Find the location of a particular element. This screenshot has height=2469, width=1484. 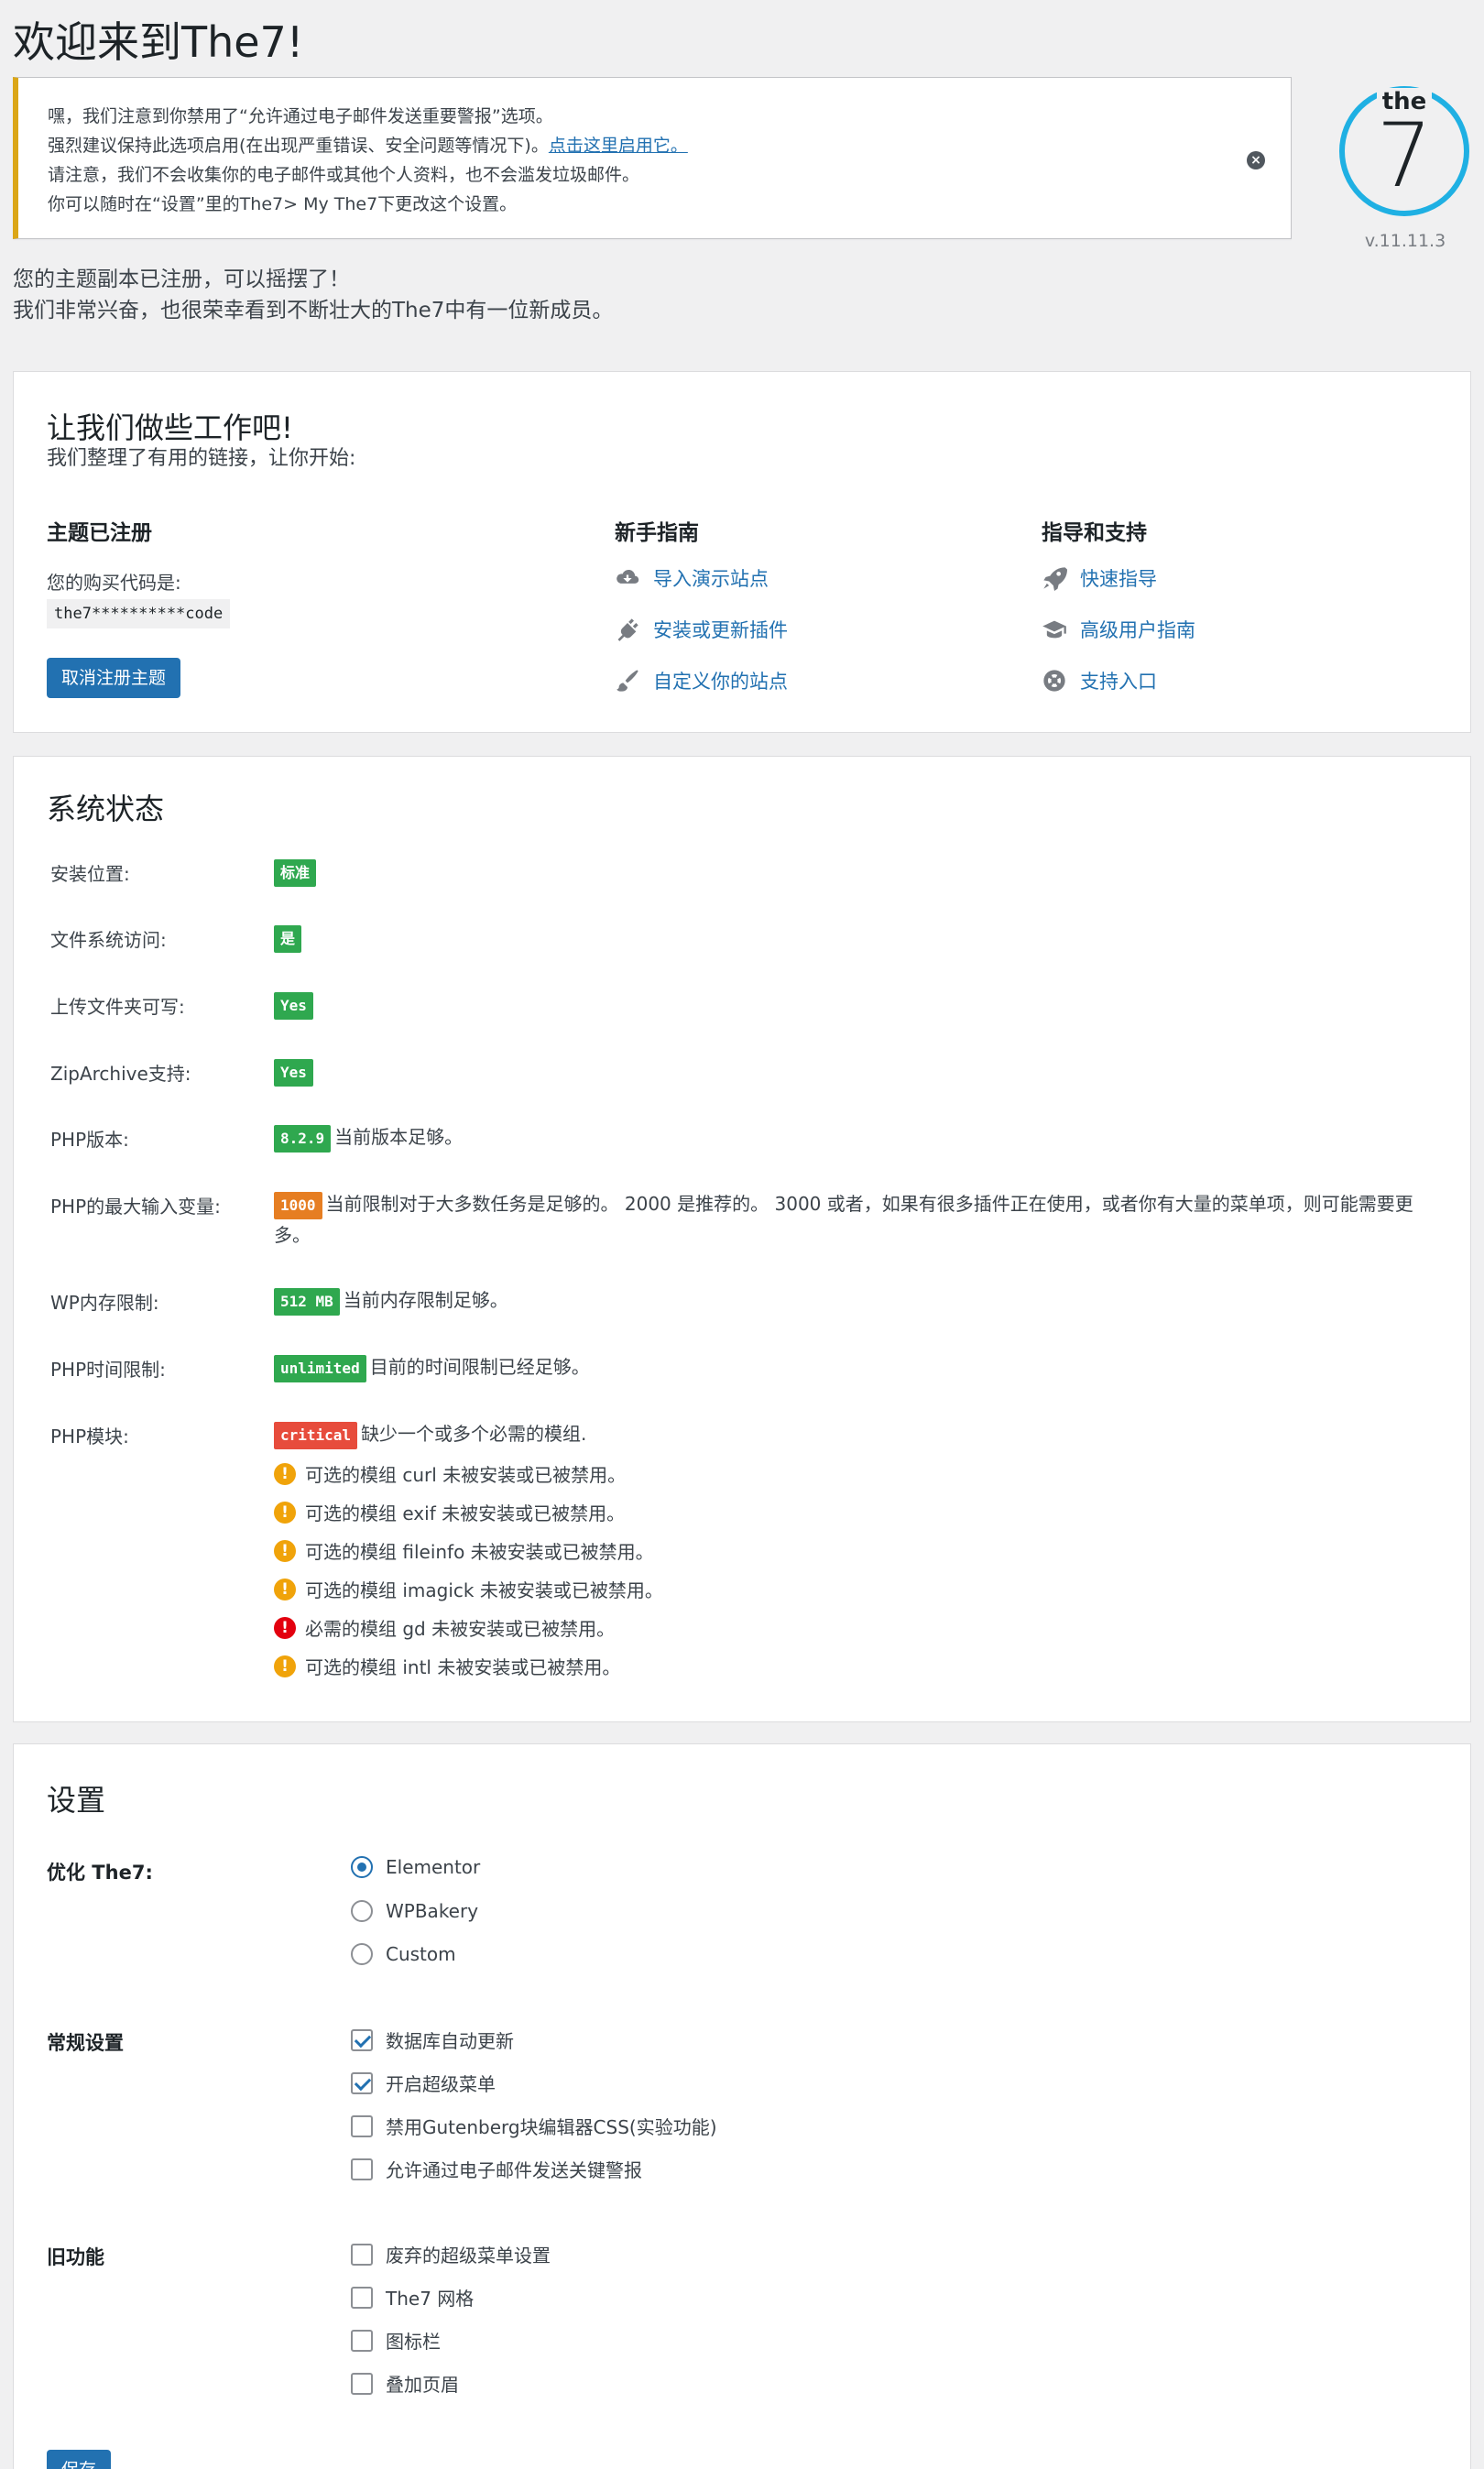

error-icon: ! is located at coordinates (285, 1627).